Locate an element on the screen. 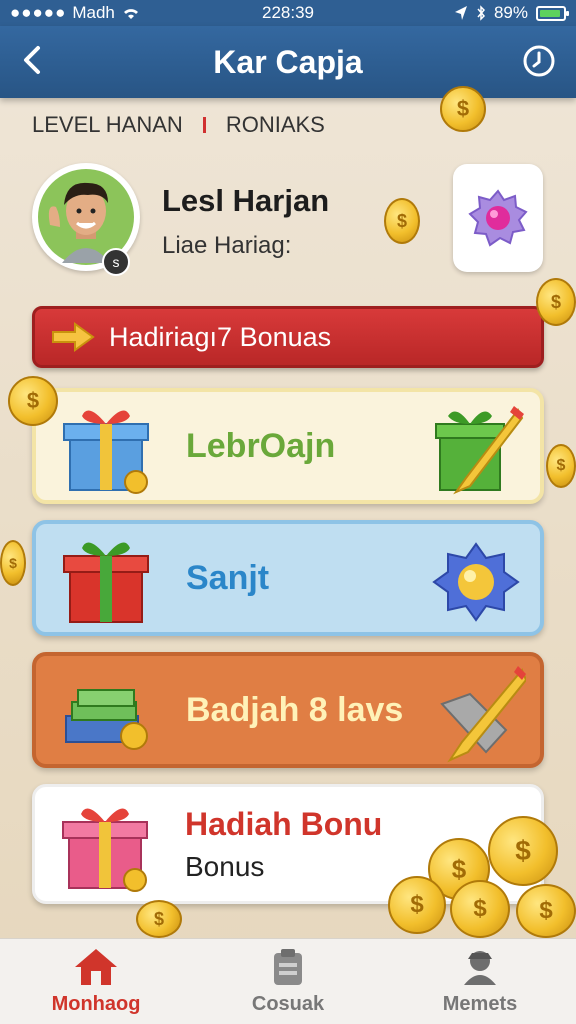 The height and width of the screenshot is (1024, 576). tab-separator is located at coordinates (204, 125).